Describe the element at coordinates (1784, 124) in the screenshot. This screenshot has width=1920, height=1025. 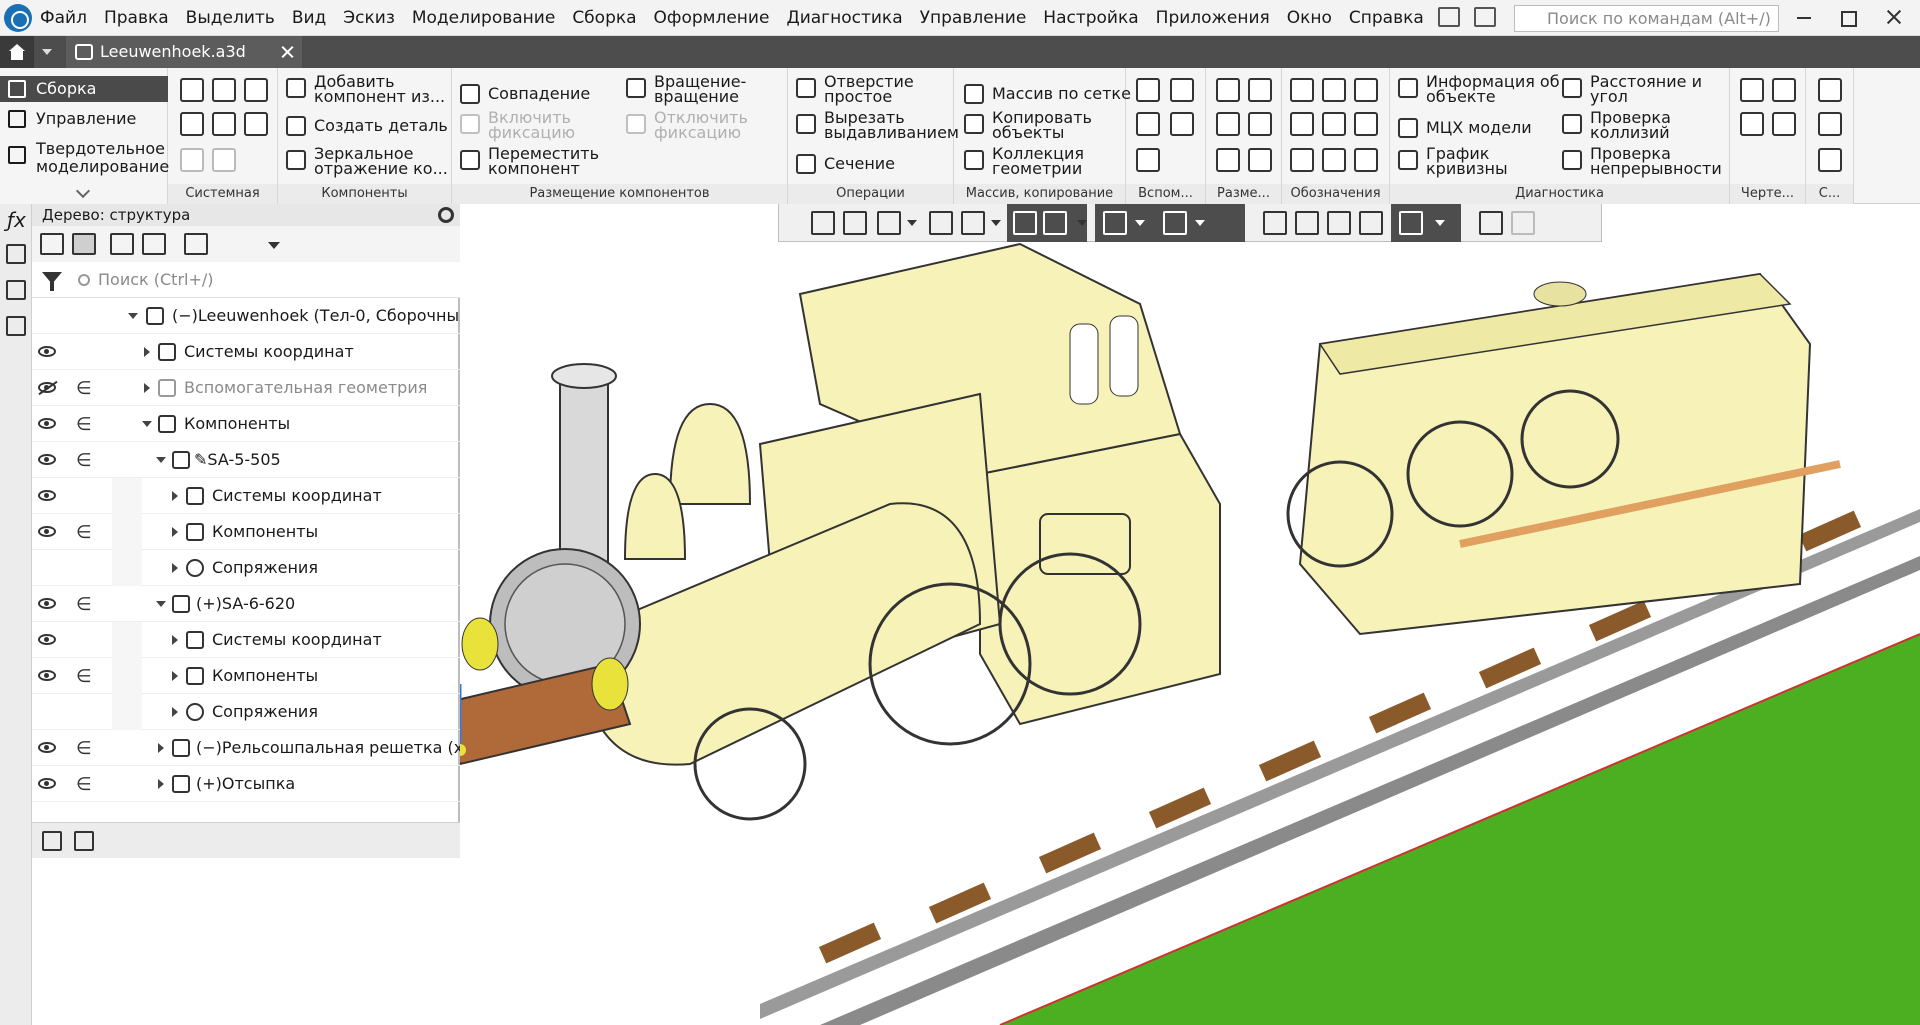
I see `drawing-table-icon` at that location.